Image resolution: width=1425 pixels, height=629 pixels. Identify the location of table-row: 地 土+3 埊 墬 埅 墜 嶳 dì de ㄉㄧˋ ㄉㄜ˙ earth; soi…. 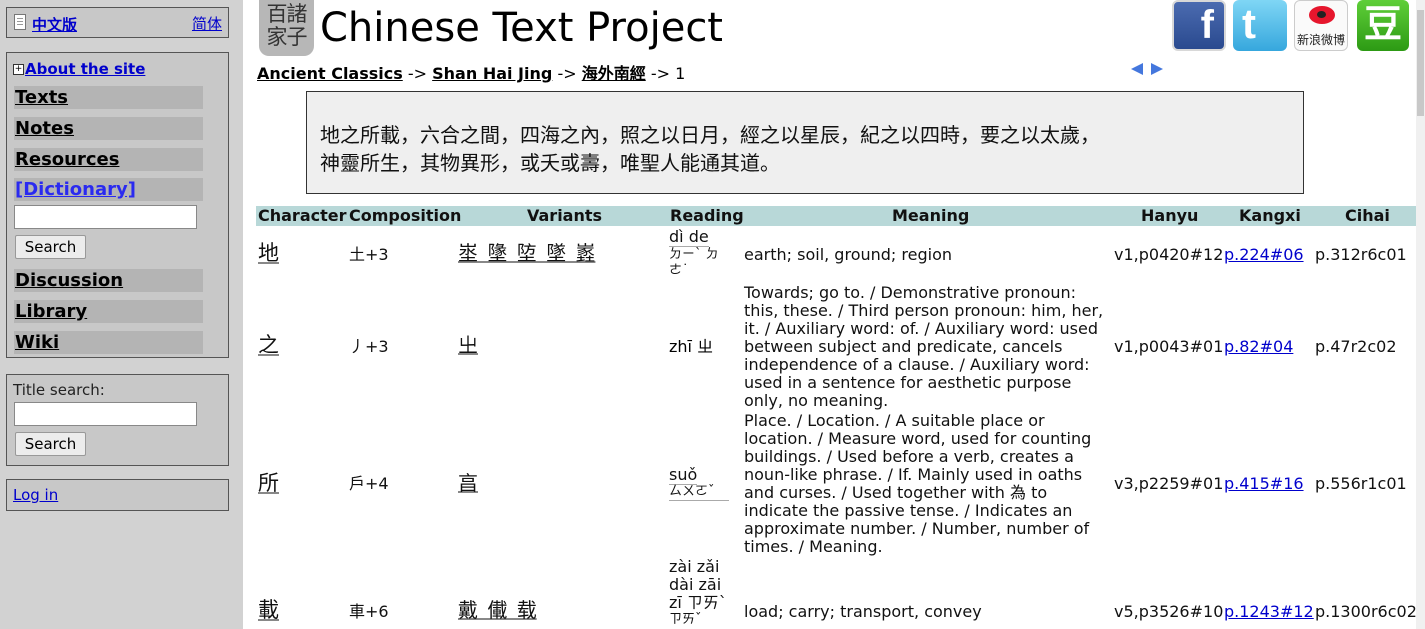
(836, 255).